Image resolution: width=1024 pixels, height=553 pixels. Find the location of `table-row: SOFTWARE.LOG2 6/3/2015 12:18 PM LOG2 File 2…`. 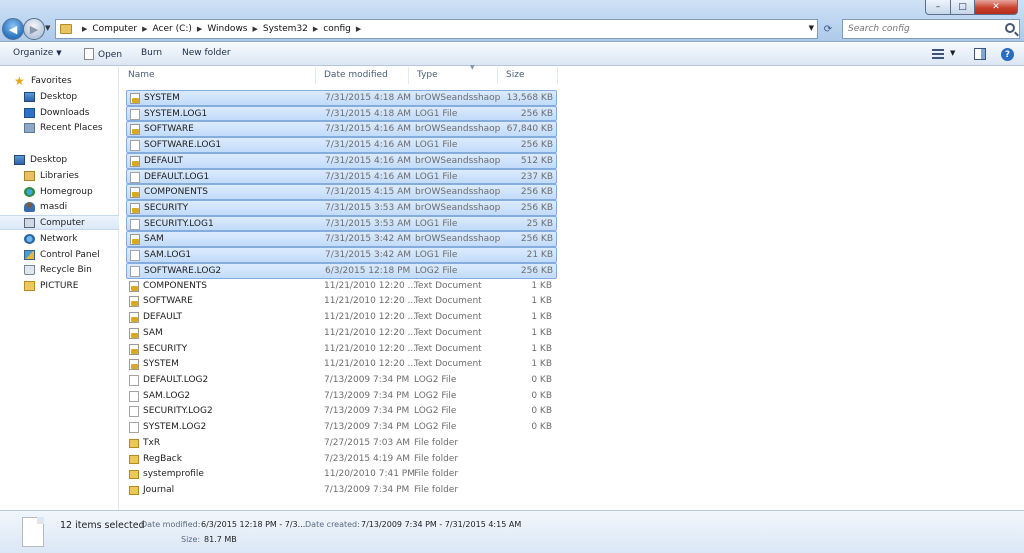

table-row: SOFTWARE.LOG2 6/3/2015 12:18 PM LOG2 File 2… is located at coordinates (341, 270).